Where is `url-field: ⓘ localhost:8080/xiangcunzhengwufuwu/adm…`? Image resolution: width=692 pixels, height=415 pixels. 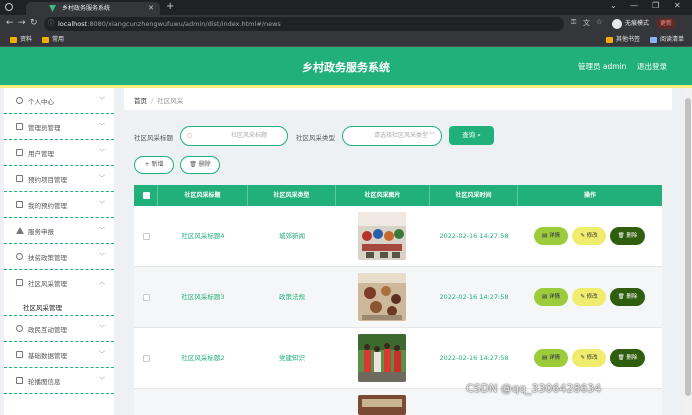
url-field: ⓘ localhost:8080/xiangcunzhengwufuwu/adm… is located at coordinates (304, 24).